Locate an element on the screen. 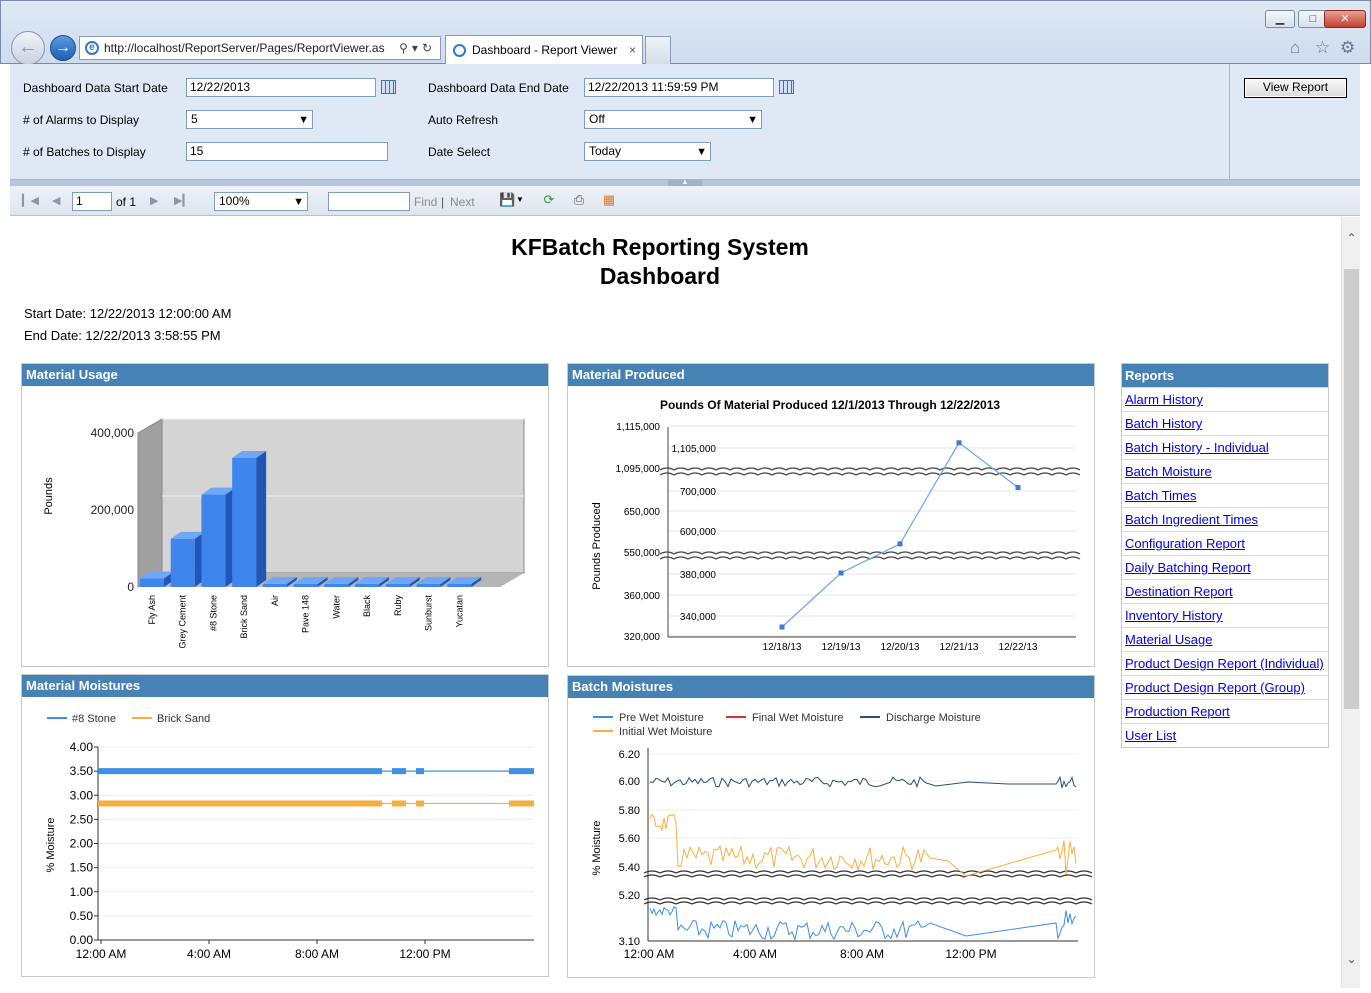 The width and height of the screenshot is (1371, 993). x-tick-label: 12:00 PM is located at coordinates (970, 954).